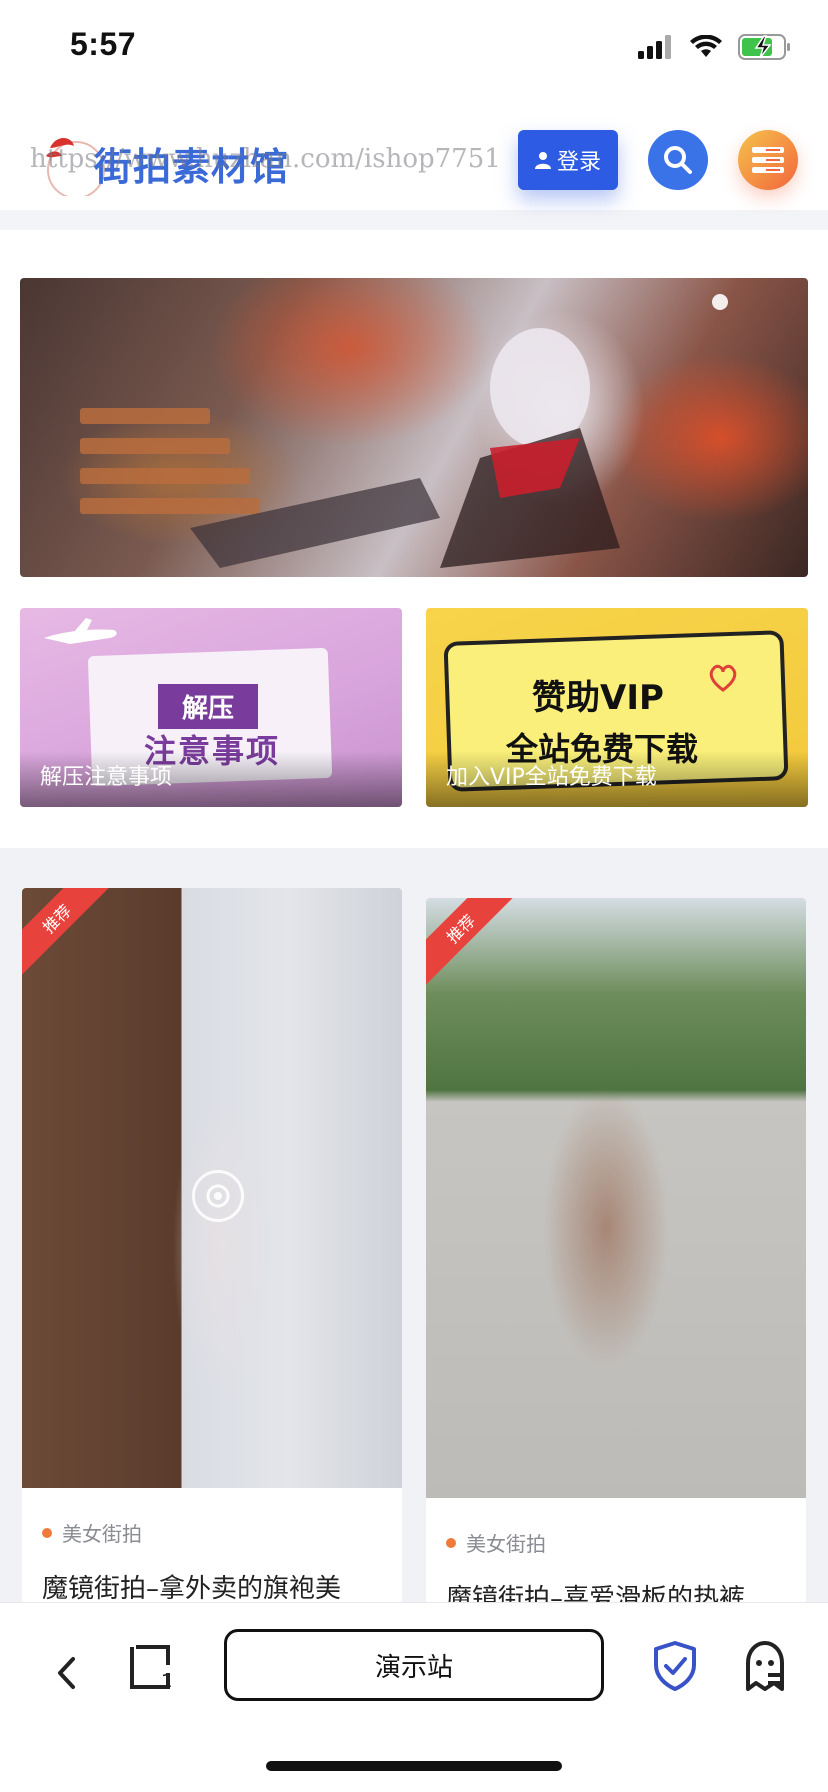 Image resolution: width=828 pixels, height=1792 pixels. What do you see at coordinates (720, 302) in the screenshot?
I see `carousel-dot` at bounding box center [720, 302].